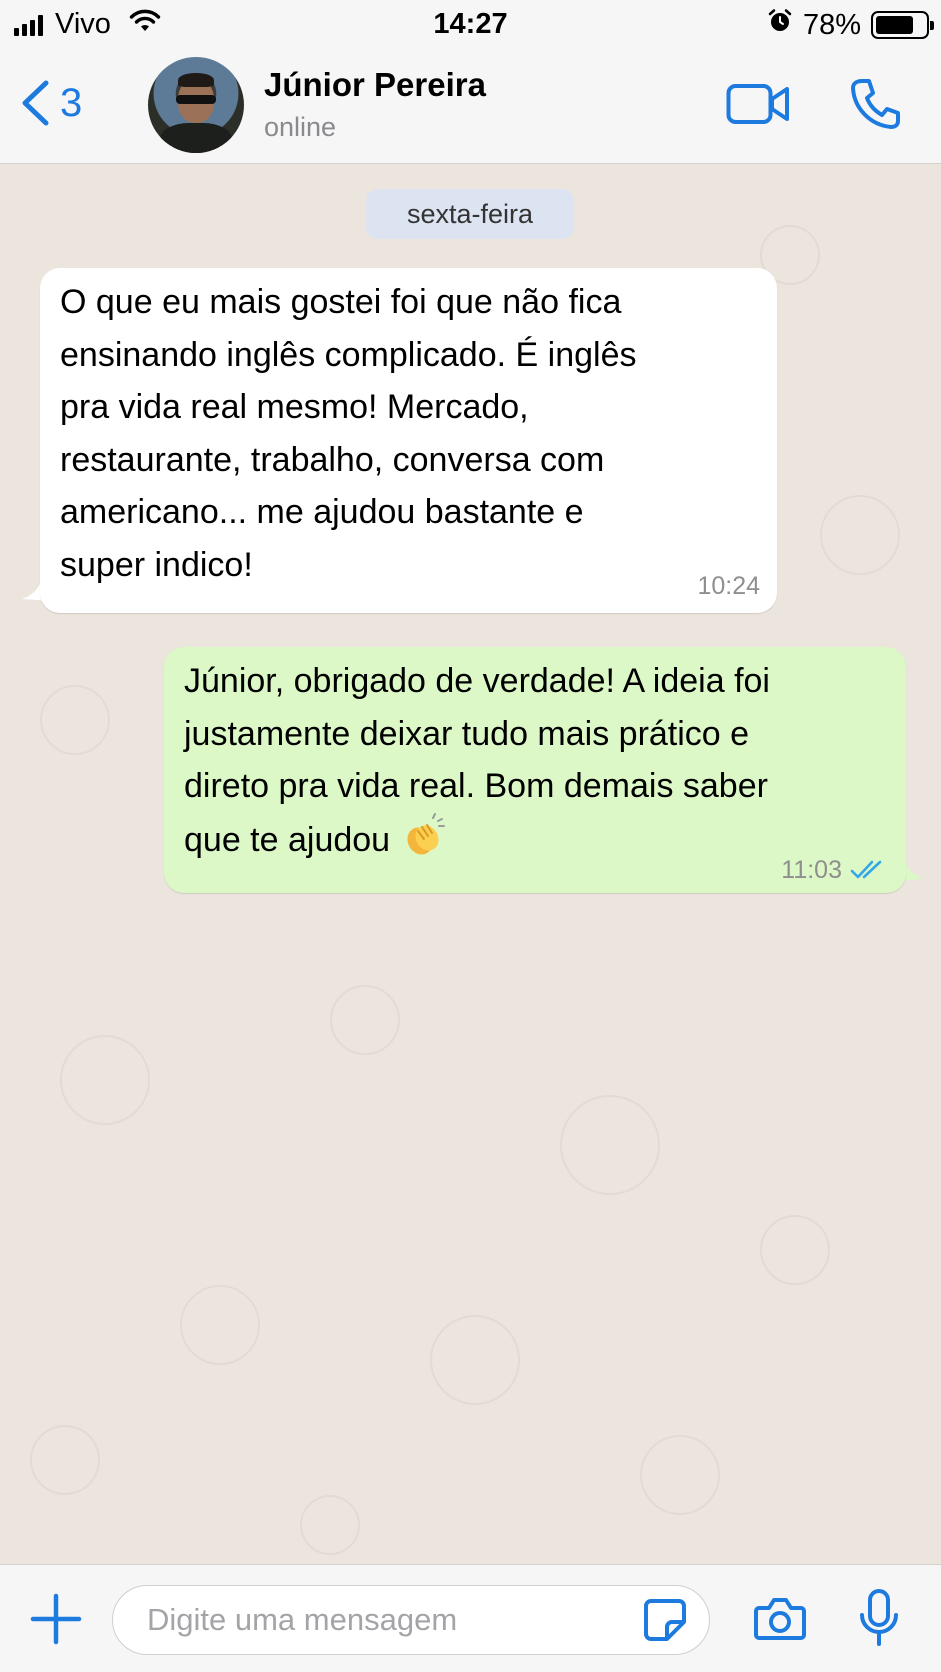 This screenshot has width=941, height=1672. Describe the element at coordinates (728, 586) in the screenshot. I see `message-time: 10:24` at that location.